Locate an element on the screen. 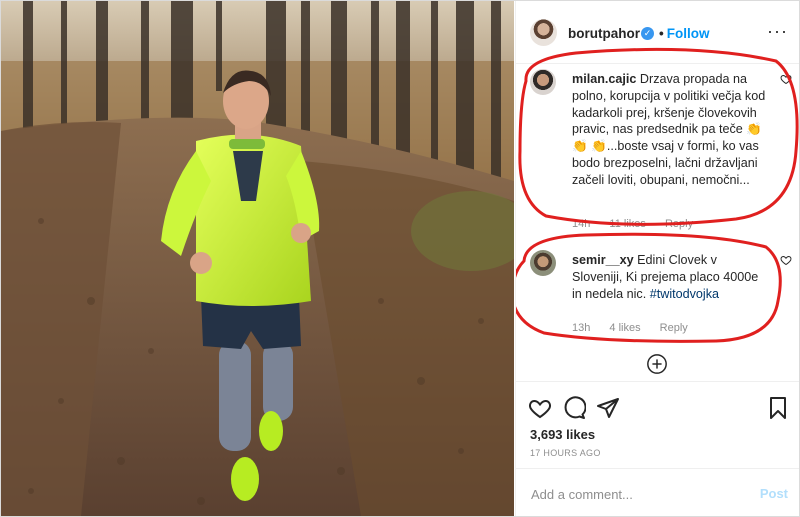  like-heart-icon is located at coordinates (540, 408).